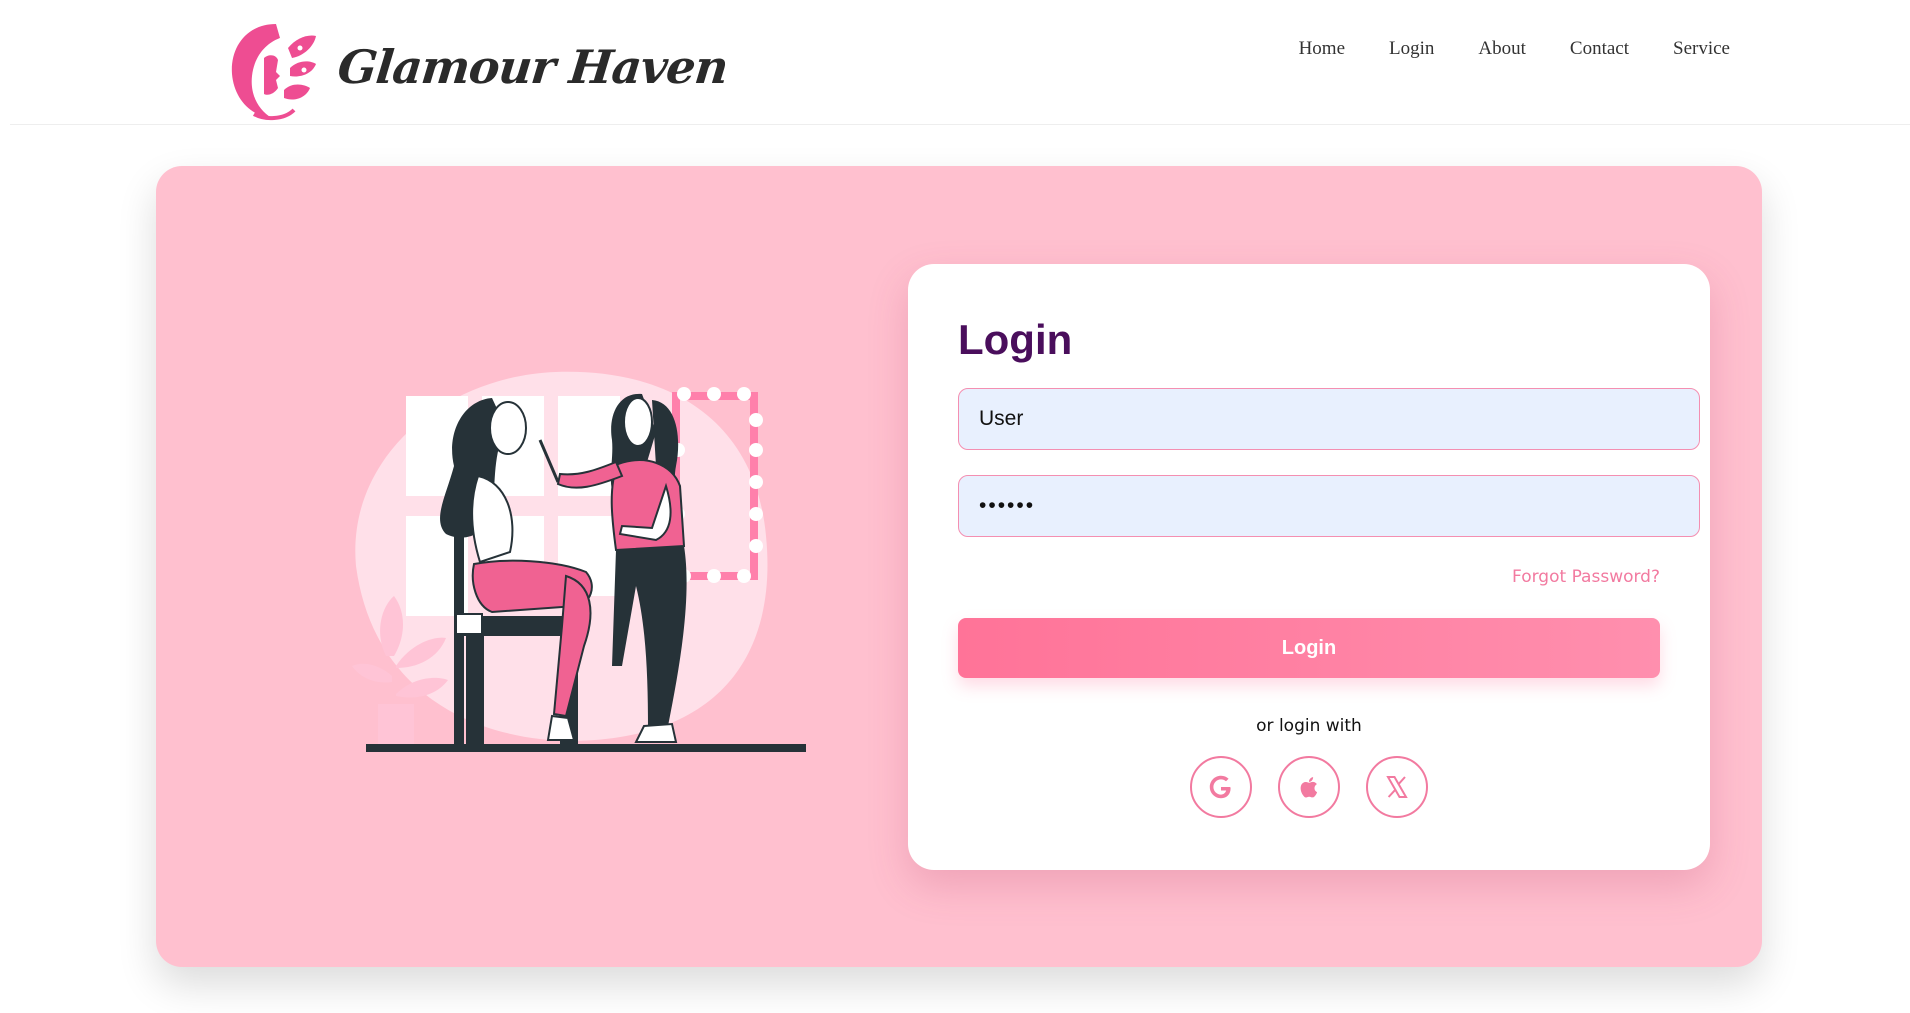 The height and width of the screenshot is (1013, 1910). I want to click on x-login-button, so click(1397, 787).